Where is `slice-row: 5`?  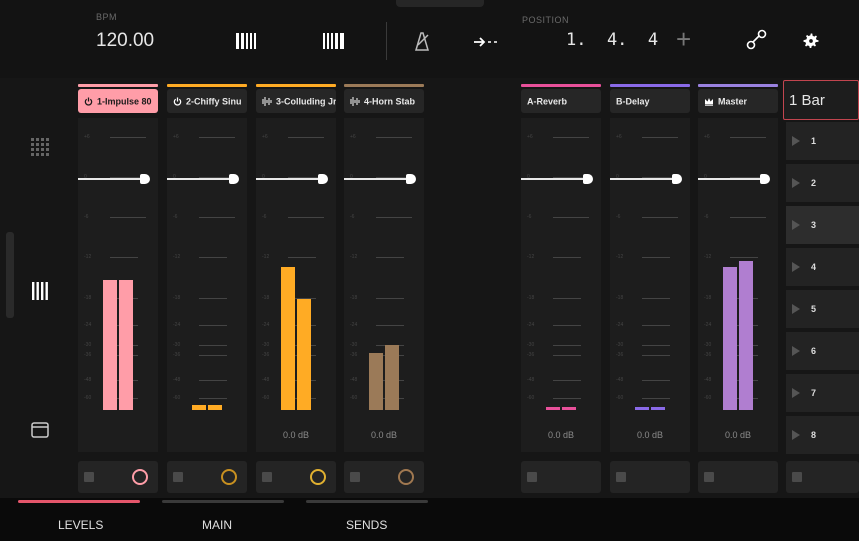 slice-row: 5 is located at coordinates (822, 309).